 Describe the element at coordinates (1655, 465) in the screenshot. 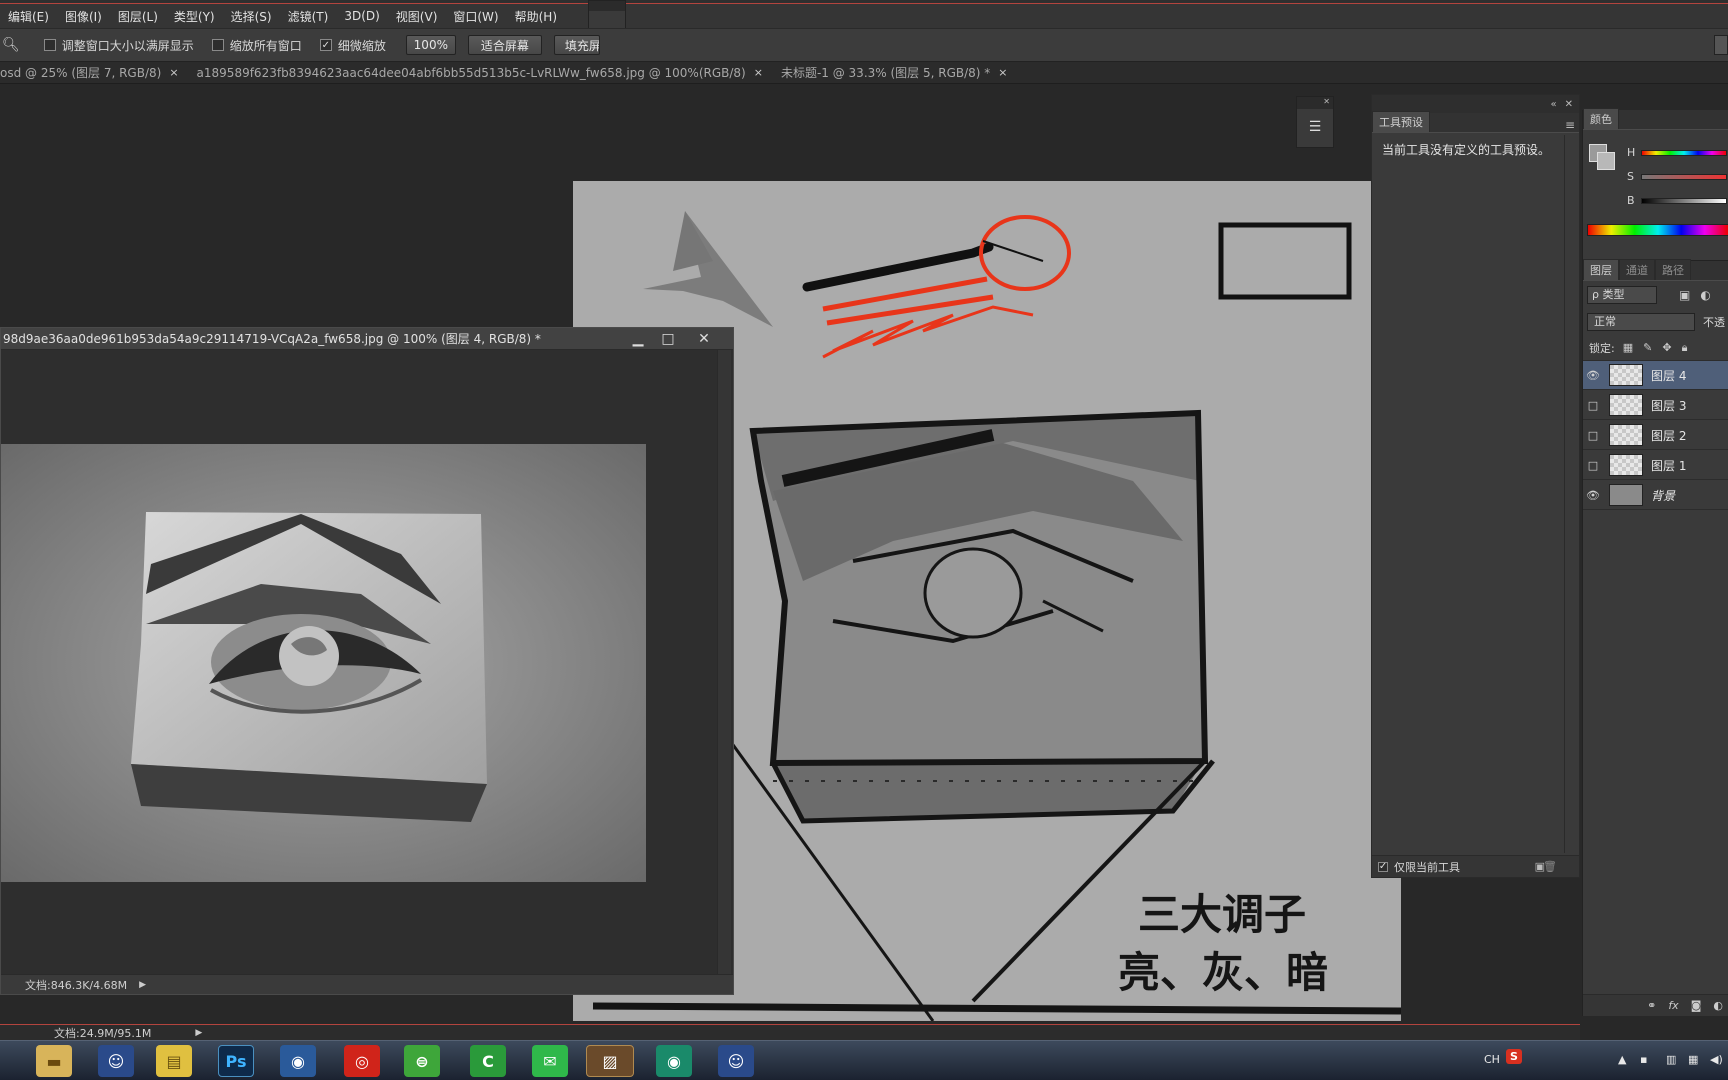

I see `layer-row-1: □ 图层 1` at that location.